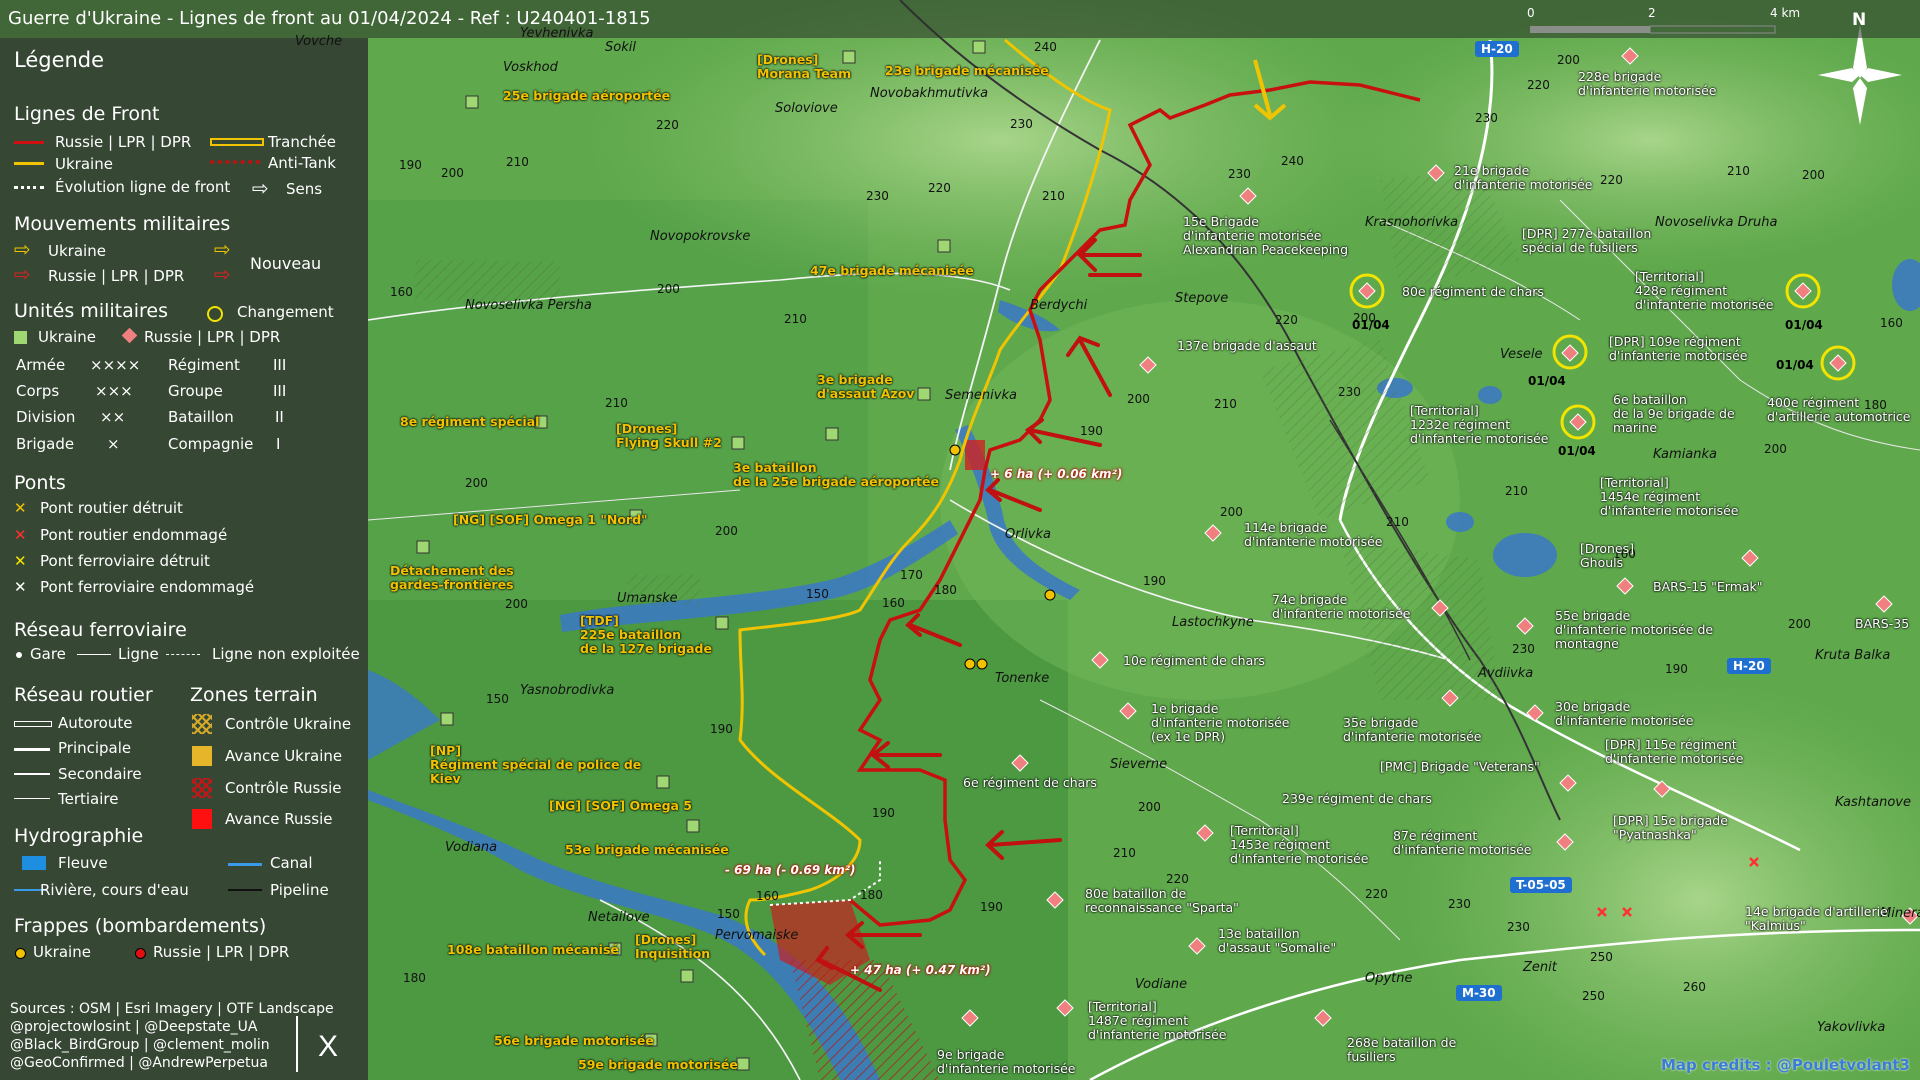 The width and height of the screenshot is (1920, 1080). Describe the element at coordinates (77, 251) in the screenshot. I see `legend-mov-ukraine: Ukraine` at that location.